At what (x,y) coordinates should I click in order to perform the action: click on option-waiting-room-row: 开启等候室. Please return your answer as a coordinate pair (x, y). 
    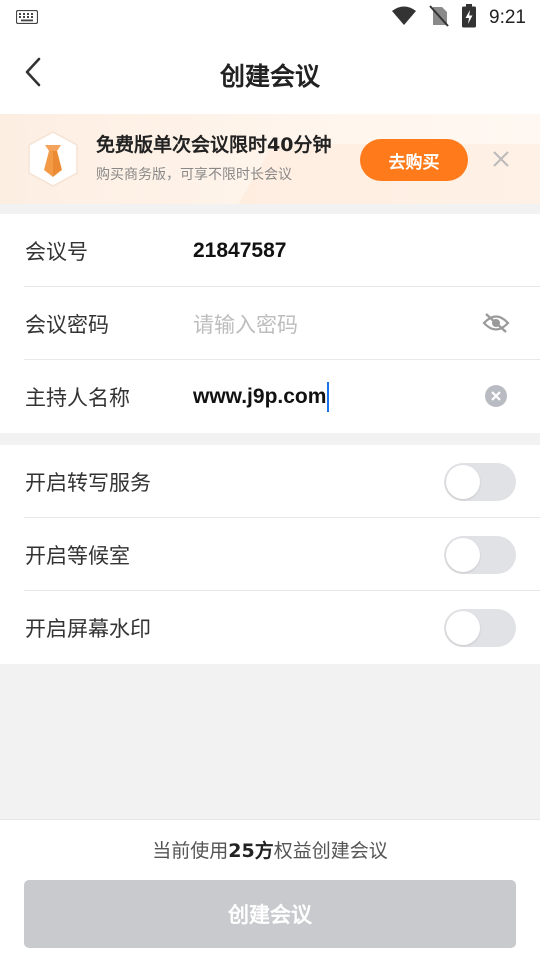
    Looking at the image, I should click on (270, 554).